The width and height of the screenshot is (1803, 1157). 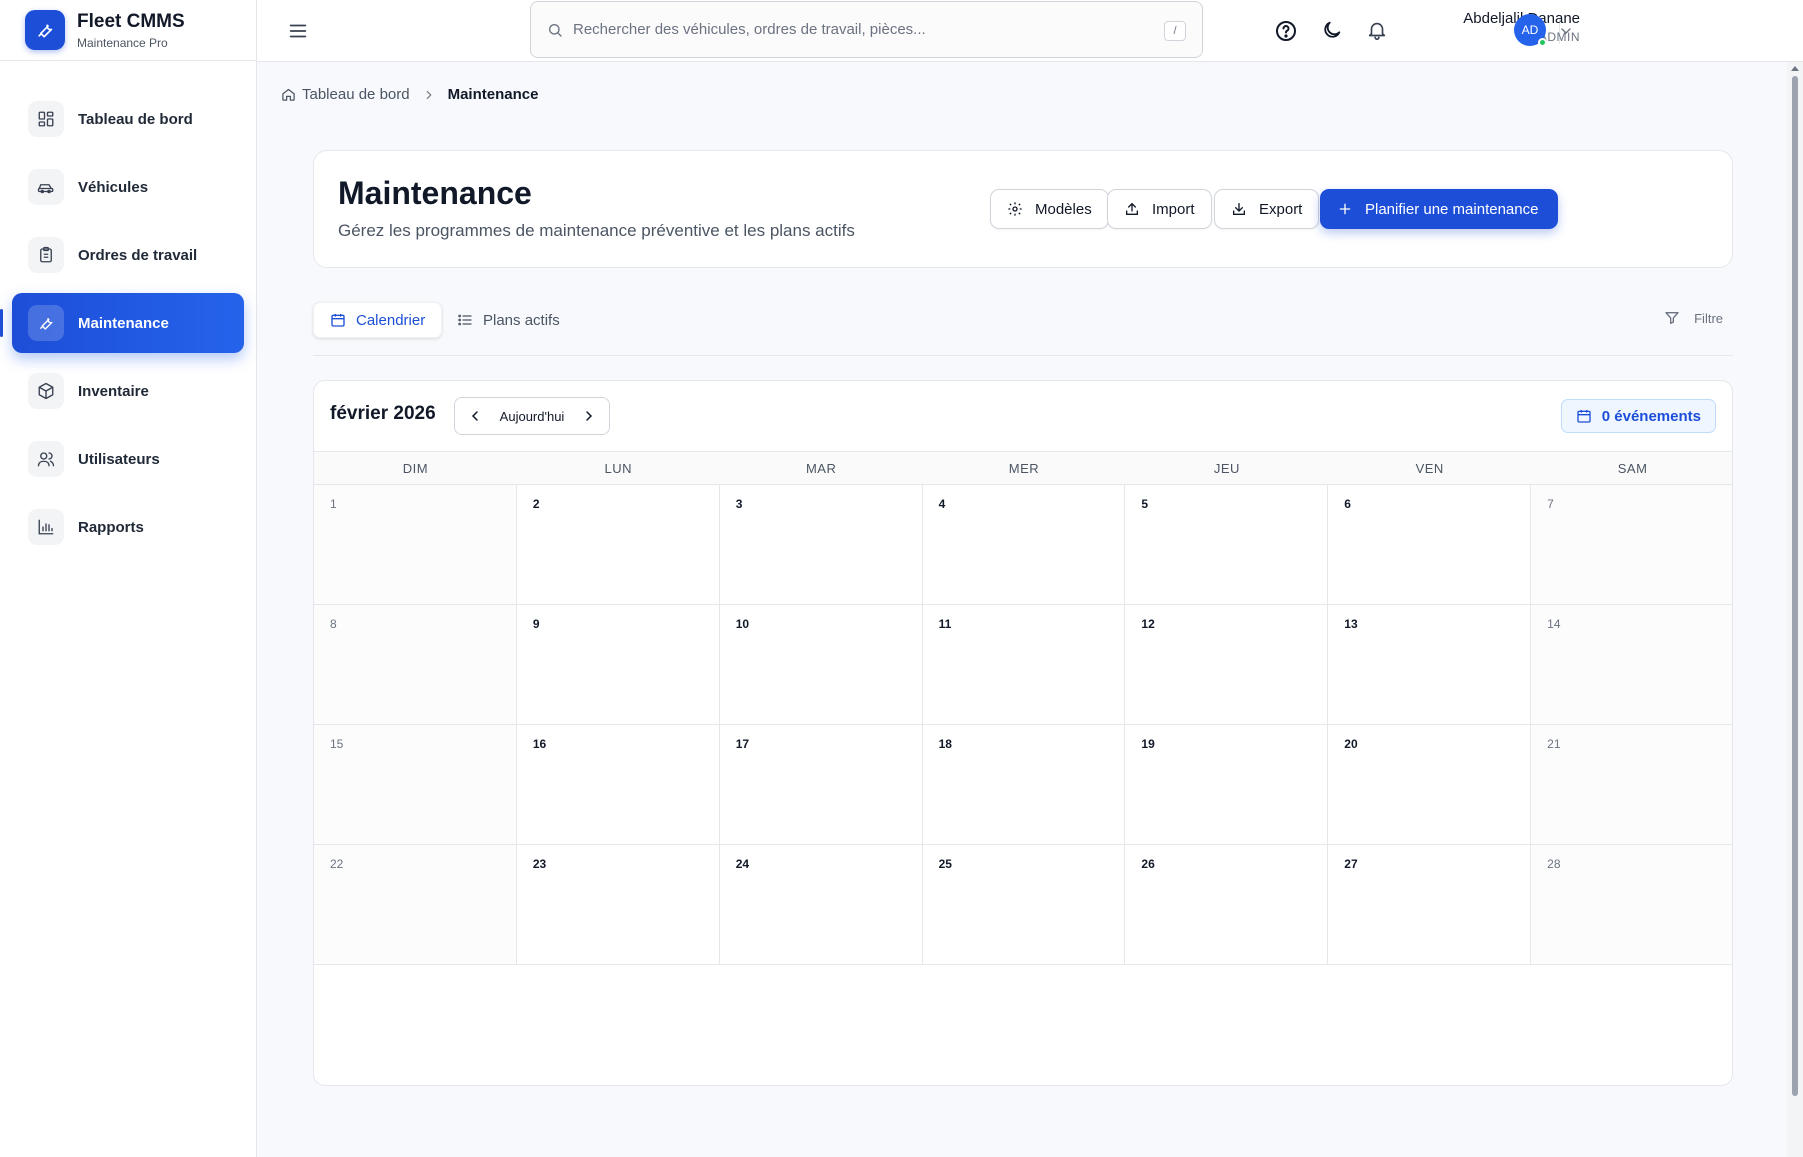 I want to click on filter-button: Filtre, so click(x=1693, y=318).